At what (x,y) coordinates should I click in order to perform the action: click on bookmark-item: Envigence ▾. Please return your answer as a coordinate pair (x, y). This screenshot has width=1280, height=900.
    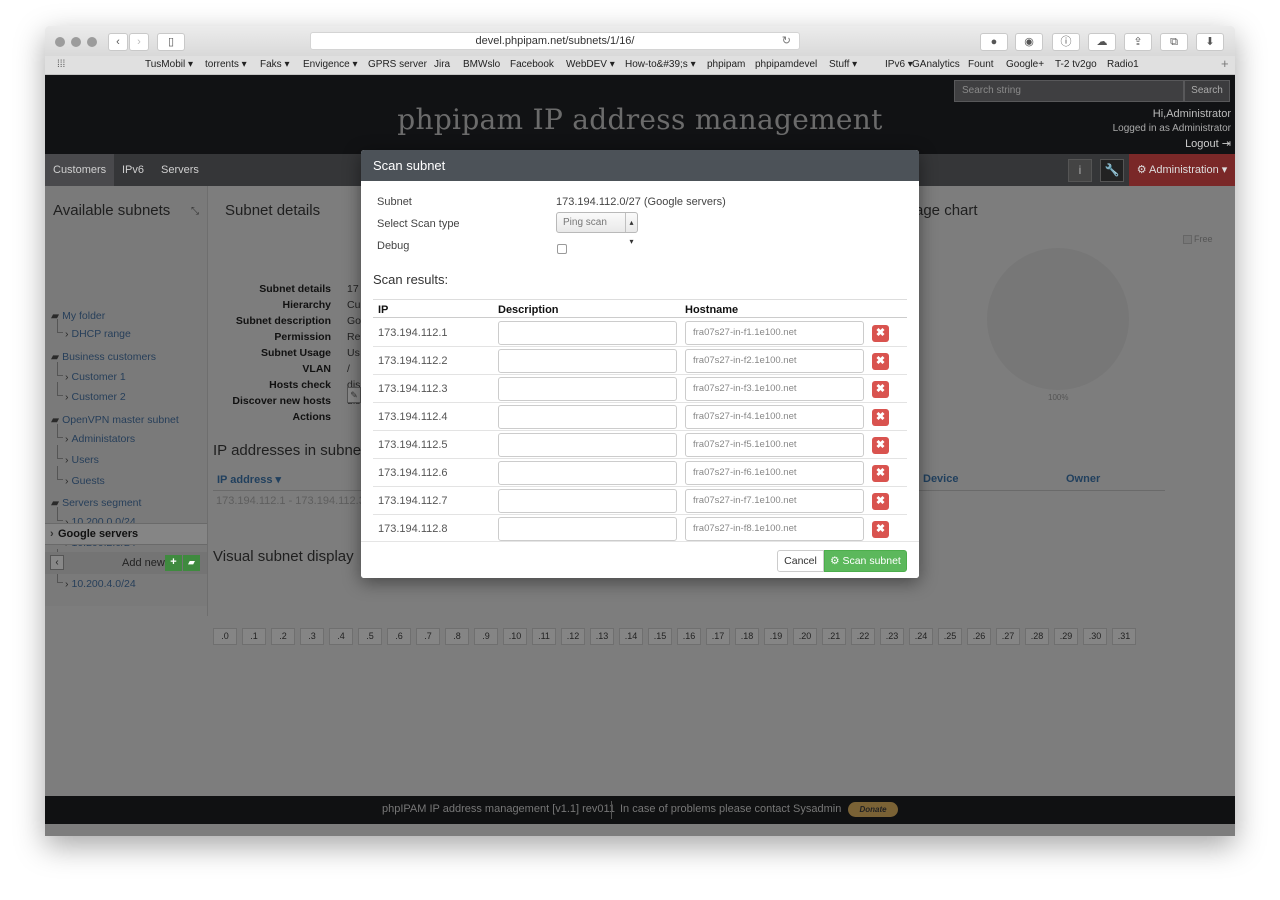
    Looking at the image, I should click on (330, 64).